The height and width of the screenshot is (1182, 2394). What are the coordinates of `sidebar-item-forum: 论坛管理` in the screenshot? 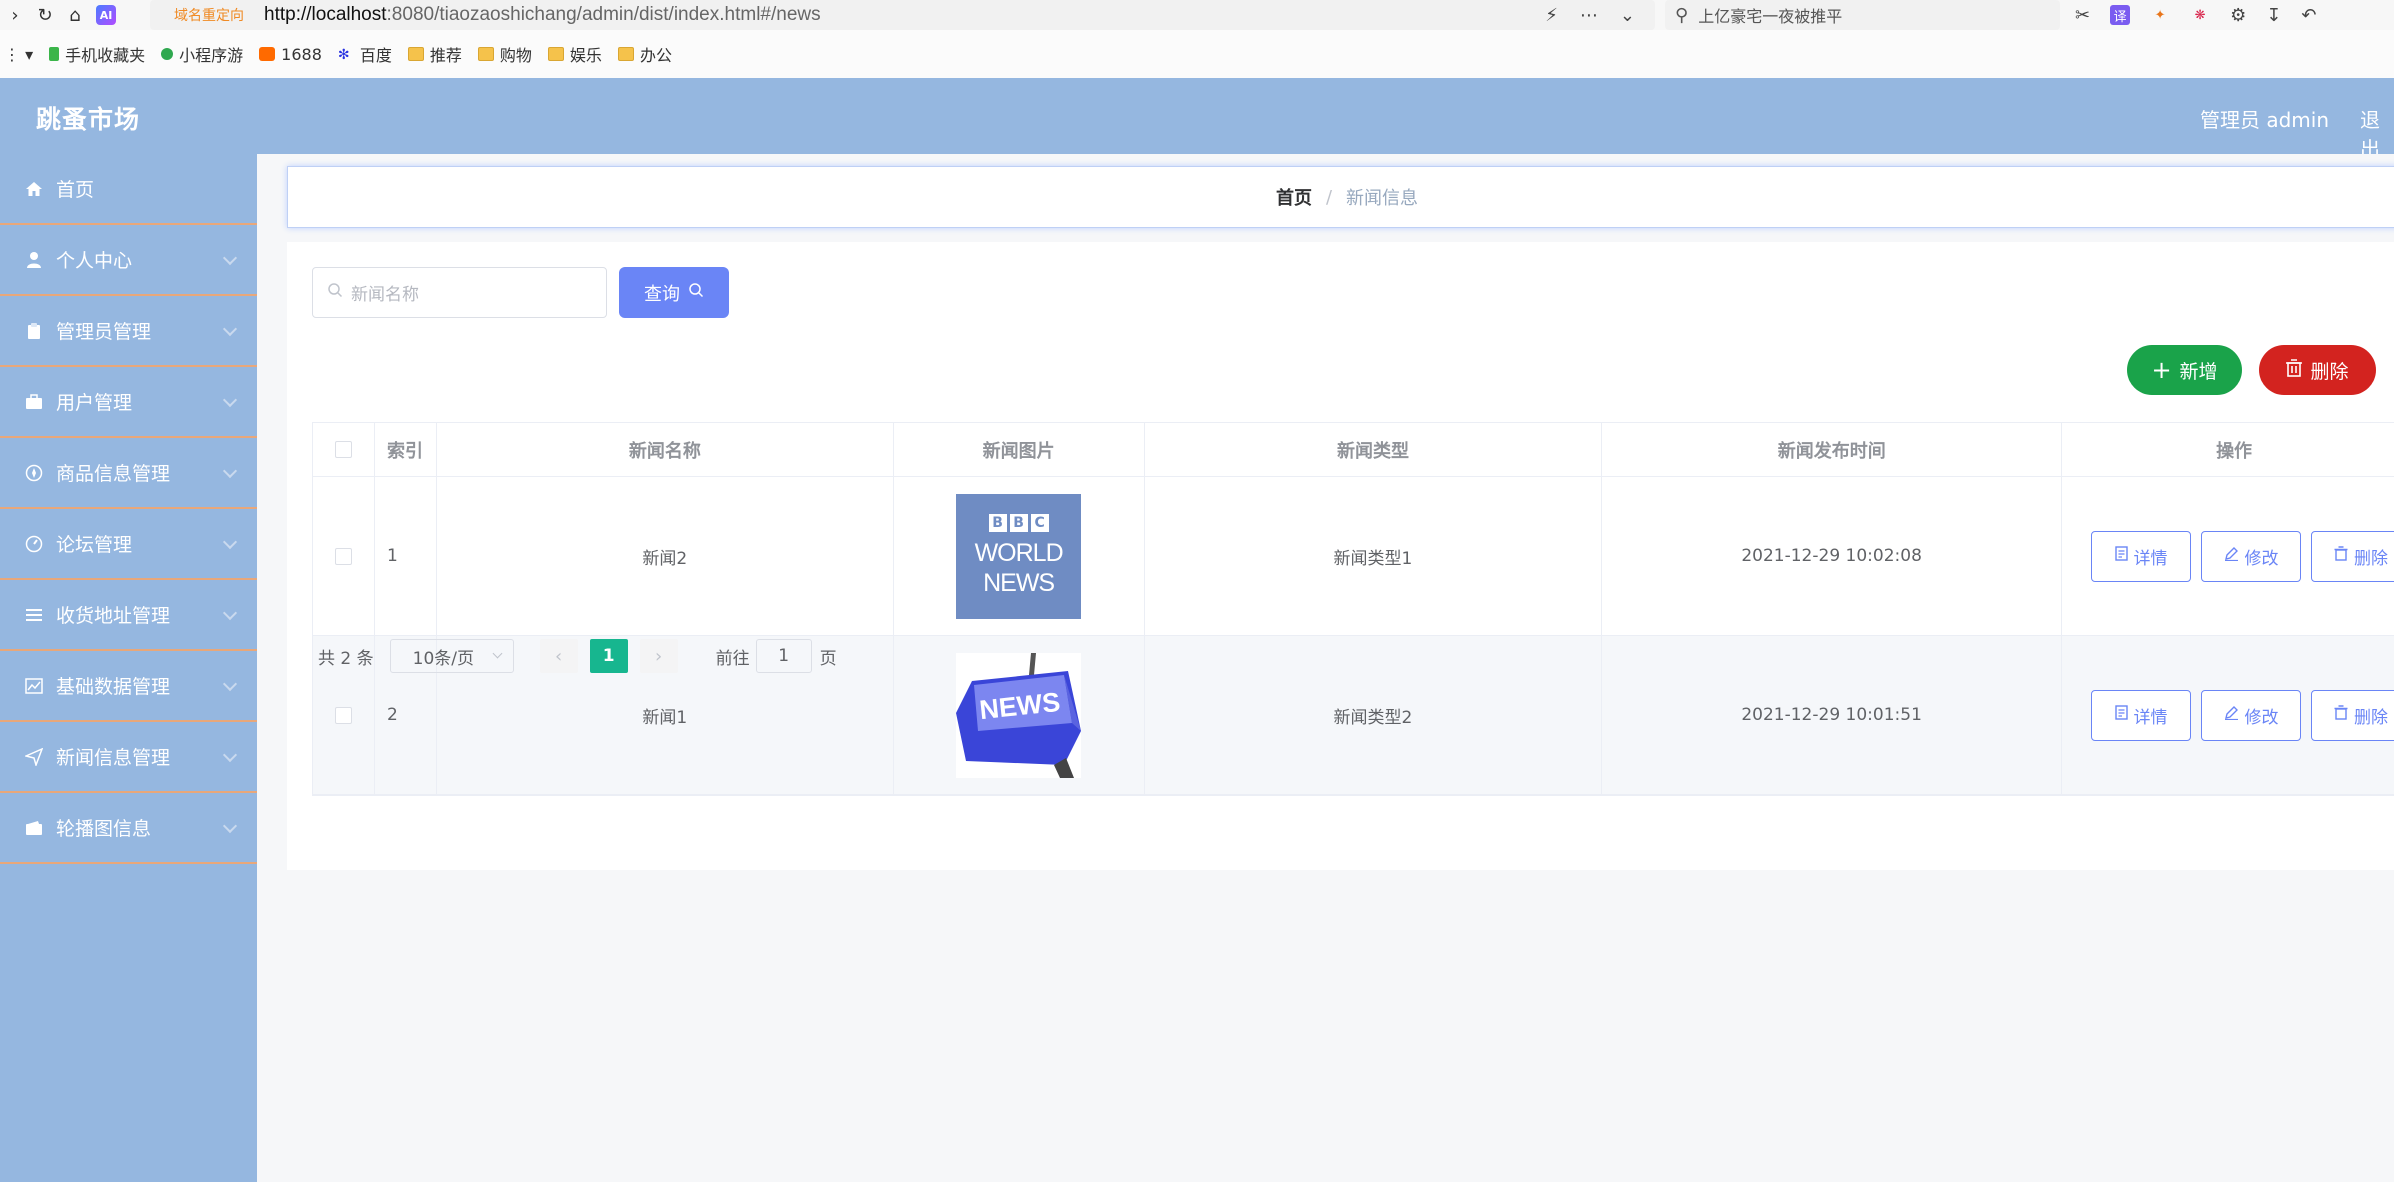 It's located at (128, 544).